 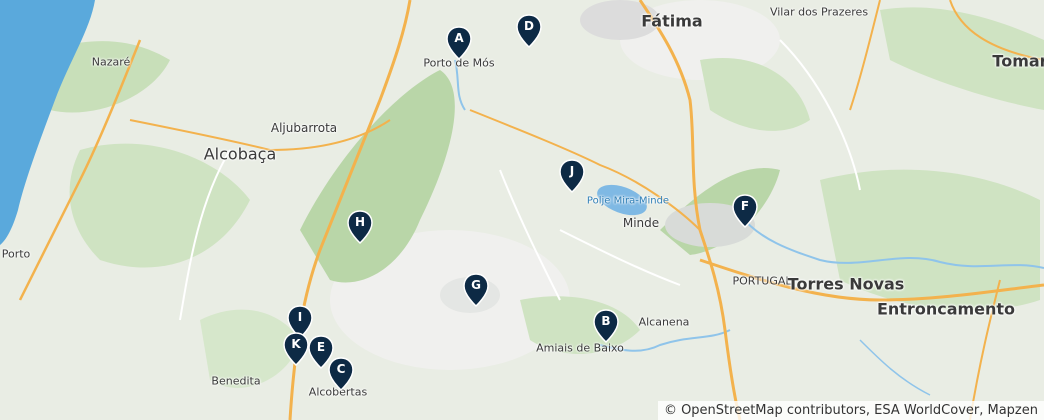 What do you see at coordinates (762, 281) in the screenshot?
I see `place-label-country: PORTUGAL` at bounding box center [762, 281].